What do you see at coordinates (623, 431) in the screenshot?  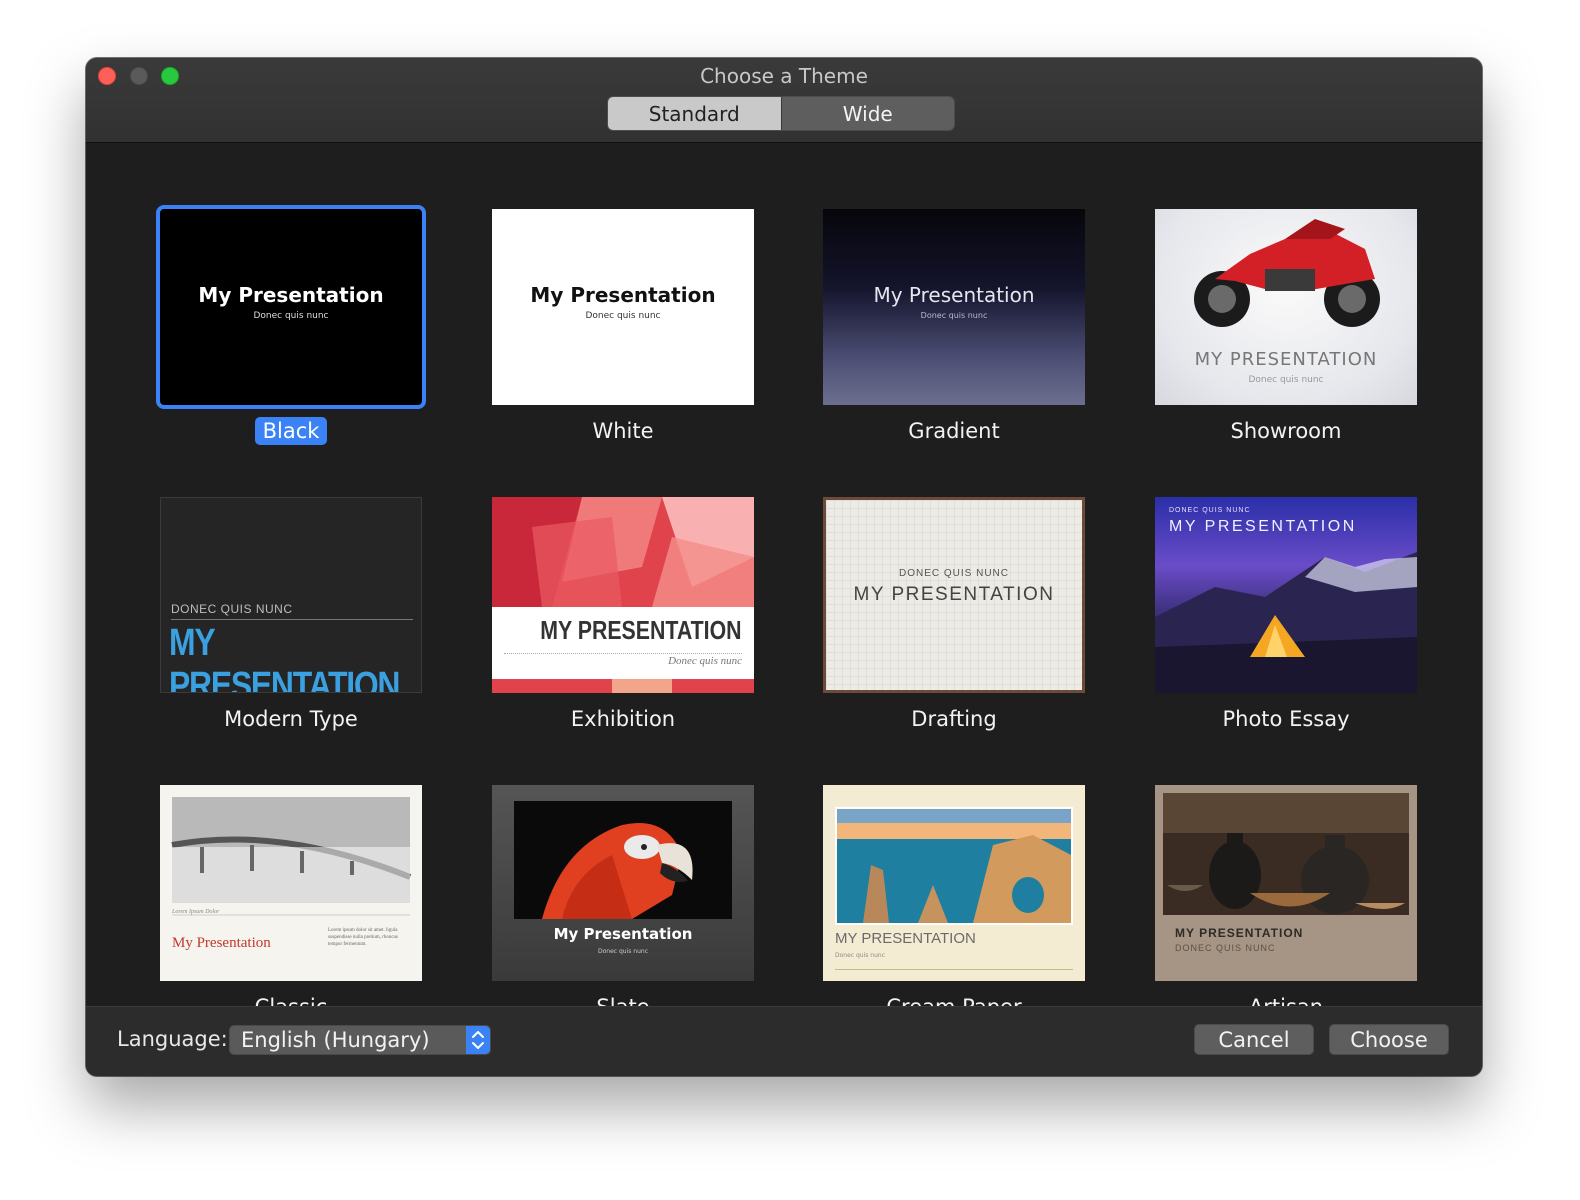 I see `theme-label: White` at bounding box center [623, 431].